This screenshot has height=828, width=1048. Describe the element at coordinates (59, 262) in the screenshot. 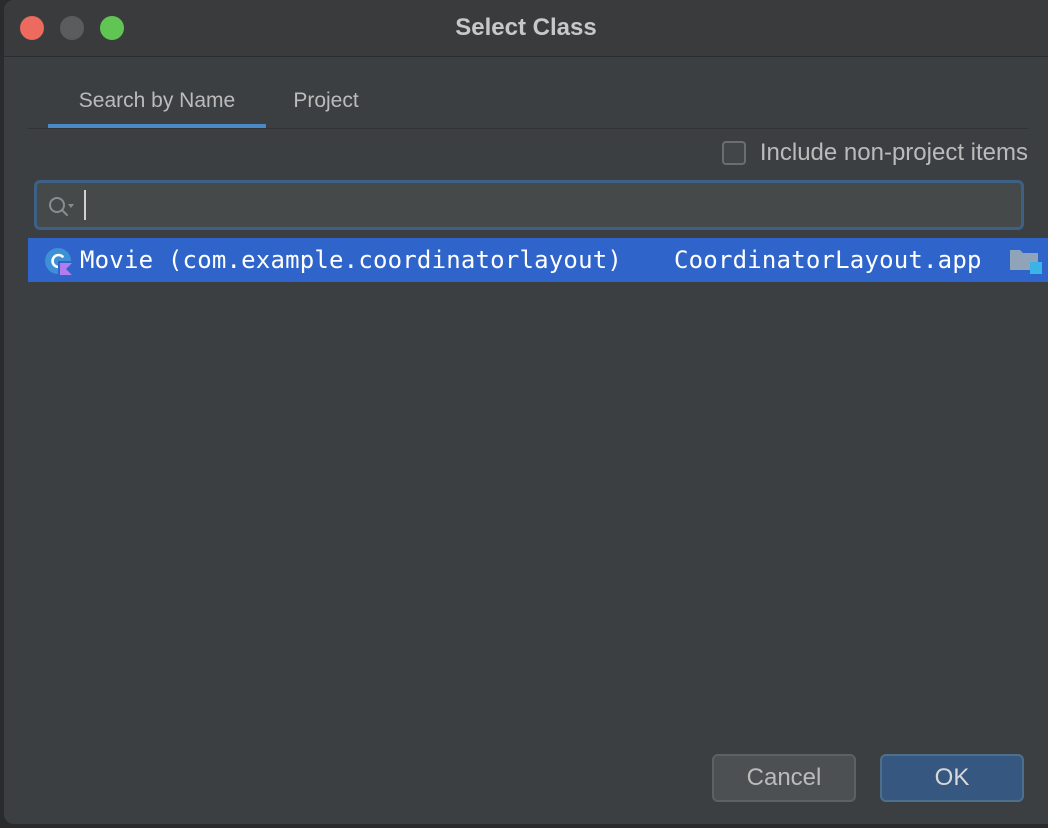

I see `kotlin-class-icon` at that location.